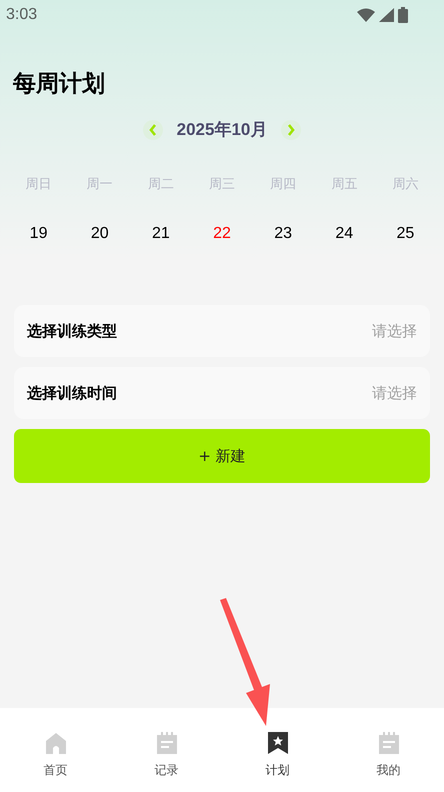  Describe the element at coordinates (72, 331) in the screenshot. I see `row-label: 选择训练类型` at that location.